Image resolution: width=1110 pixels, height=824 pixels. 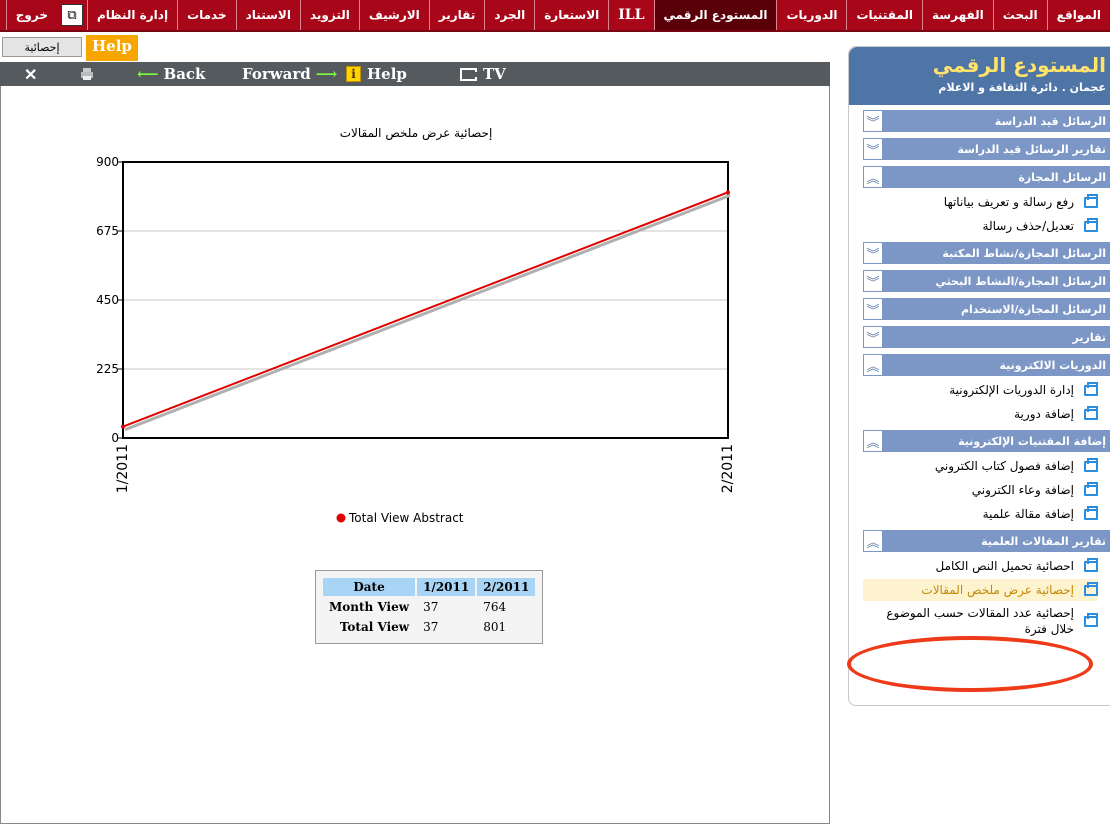 I want to click on y-tick-label: 0, so click(x=115, y=438).